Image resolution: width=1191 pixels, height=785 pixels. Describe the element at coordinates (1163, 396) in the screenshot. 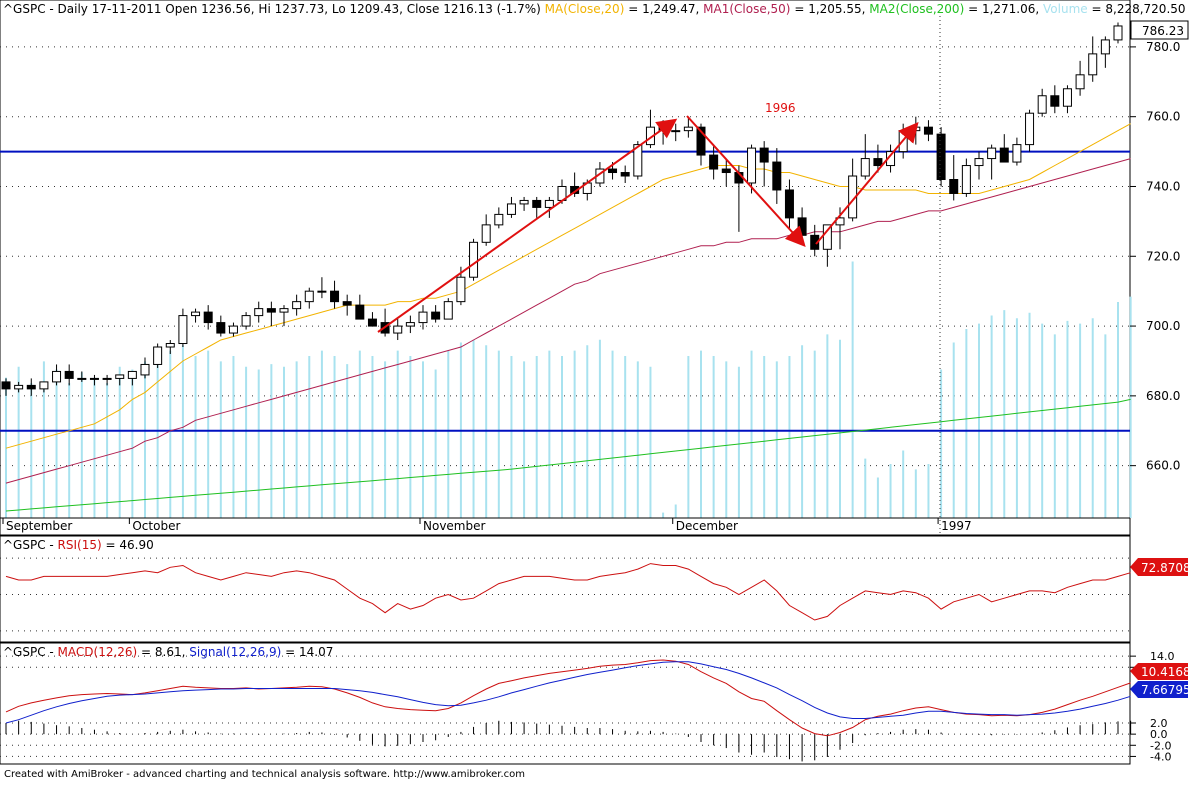

I see `y-tick-label: 680.0` at that location.